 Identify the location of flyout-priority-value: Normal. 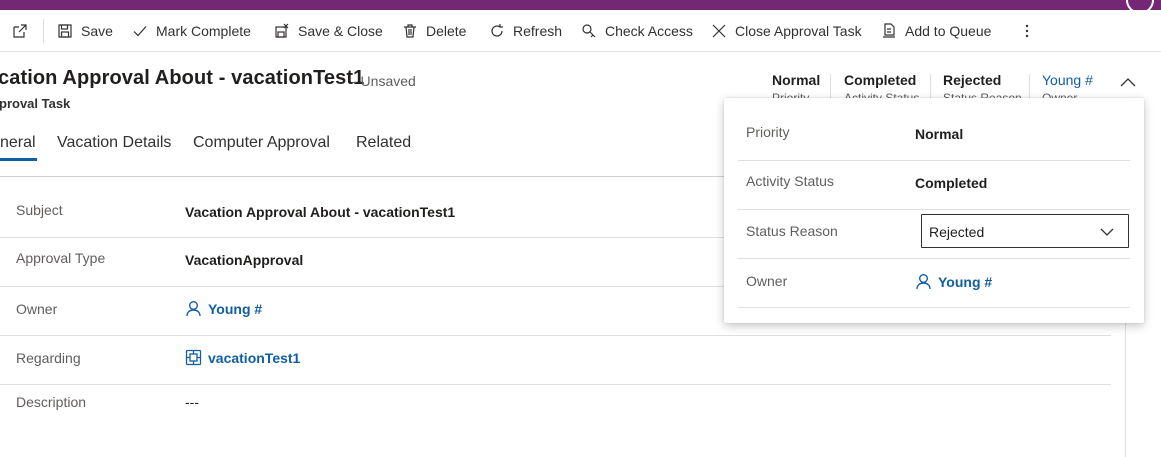
(939, 134).